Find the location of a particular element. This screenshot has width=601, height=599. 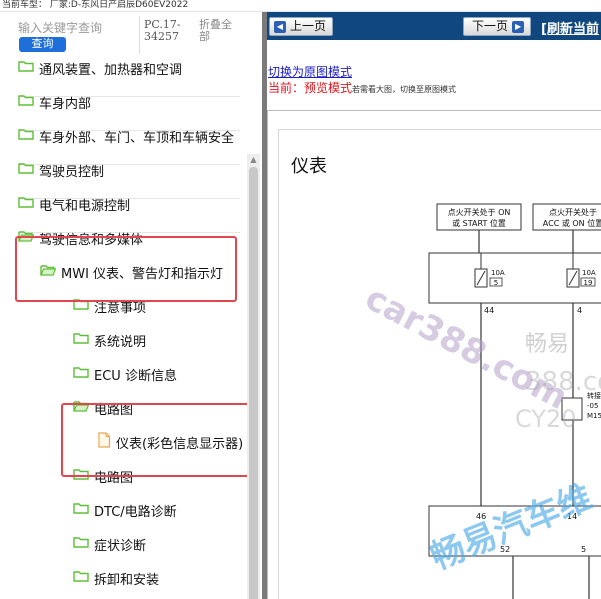

tree-item: 症状诊断 is located at coordinates (109, 544).